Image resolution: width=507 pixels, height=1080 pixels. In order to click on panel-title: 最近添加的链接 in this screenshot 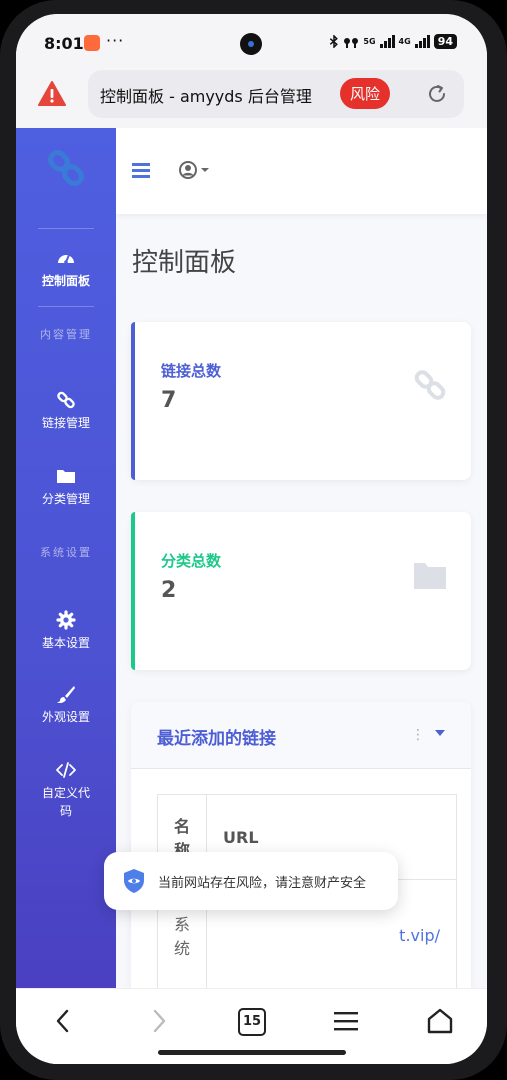, I will do `click(216, 739)`.